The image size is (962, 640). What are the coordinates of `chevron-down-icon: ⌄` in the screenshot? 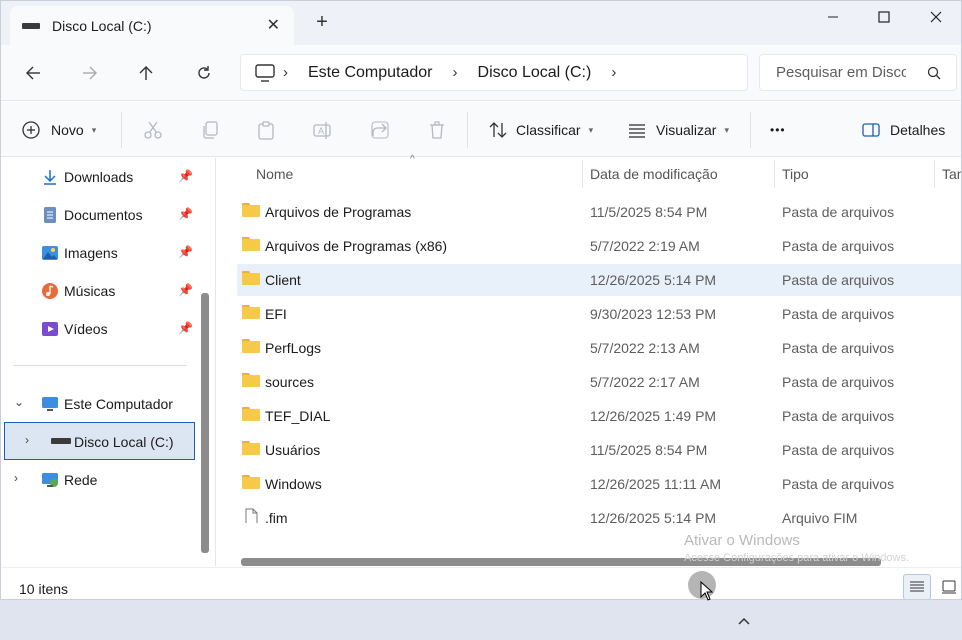 It's located at (19, 402).